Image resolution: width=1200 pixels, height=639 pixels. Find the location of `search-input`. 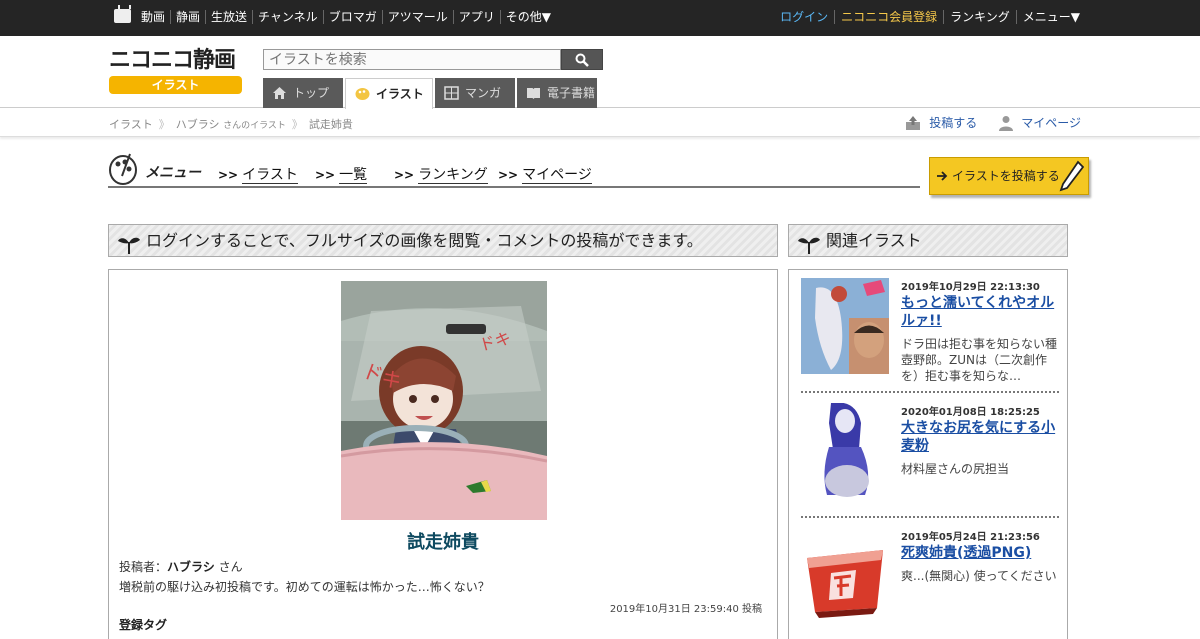

search-input is located at coordinates (412, 59).